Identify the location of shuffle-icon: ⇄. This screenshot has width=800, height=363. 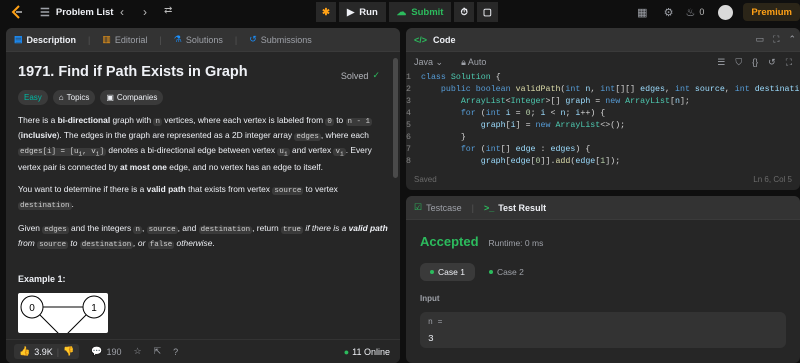
(168, 10).